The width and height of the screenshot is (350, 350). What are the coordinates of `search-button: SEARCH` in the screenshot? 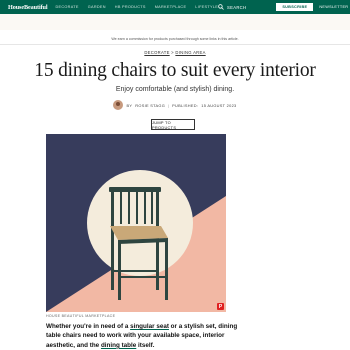 It's located at (232, 7).